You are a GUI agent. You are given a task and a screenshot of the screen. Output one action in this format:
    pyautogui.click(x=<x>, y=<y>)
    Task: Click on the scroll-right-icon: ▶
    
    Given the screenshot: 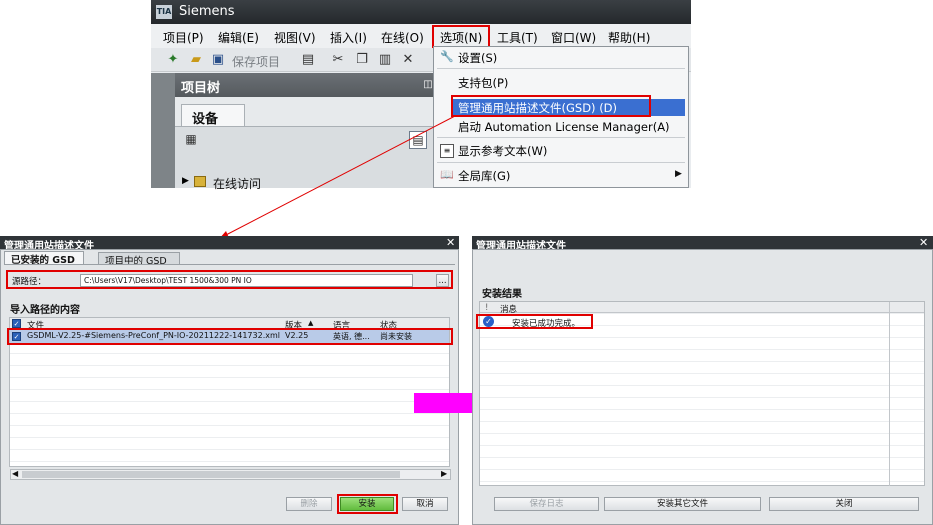 What is the action you would take?
    pyautogui.click(x=444, y=473)
    